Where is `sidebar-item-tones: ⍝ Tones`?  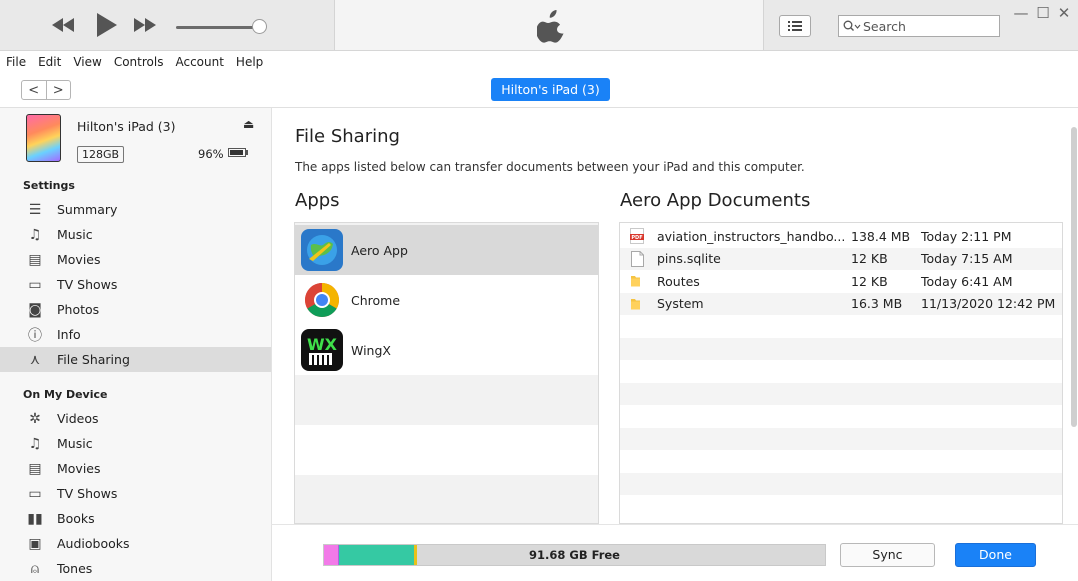
sidebar-item-tones: ⍝ Tones is located at coordinates (135, 568).